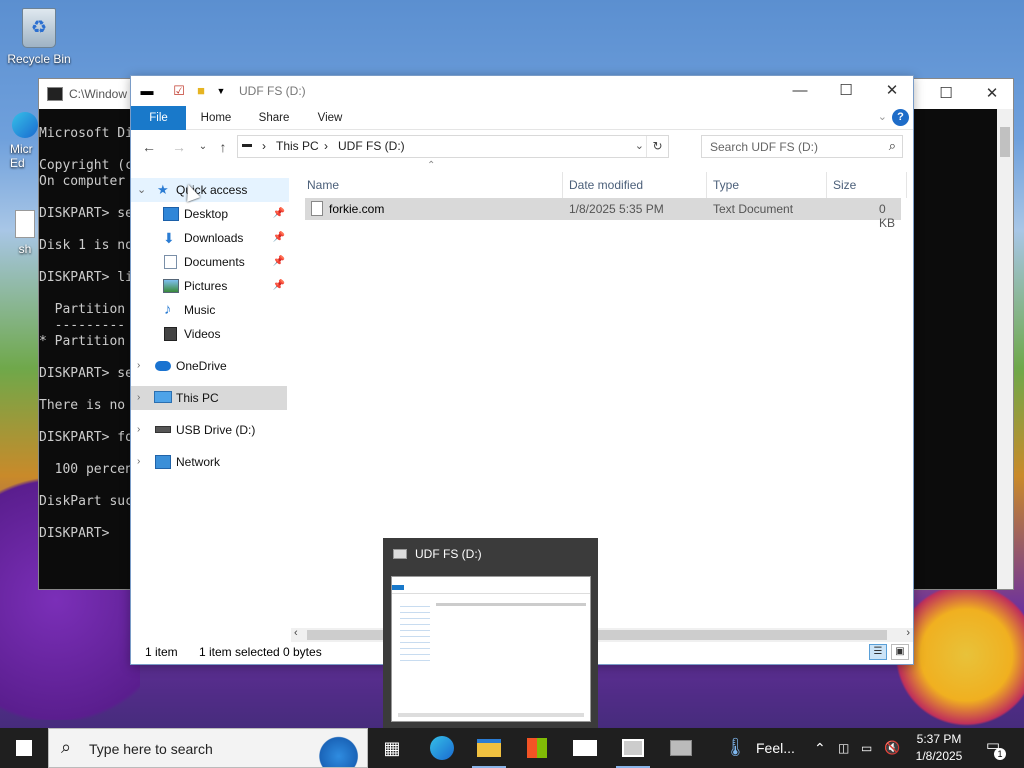  I want to click on taskbar-file-explorer, so click(489, 748).